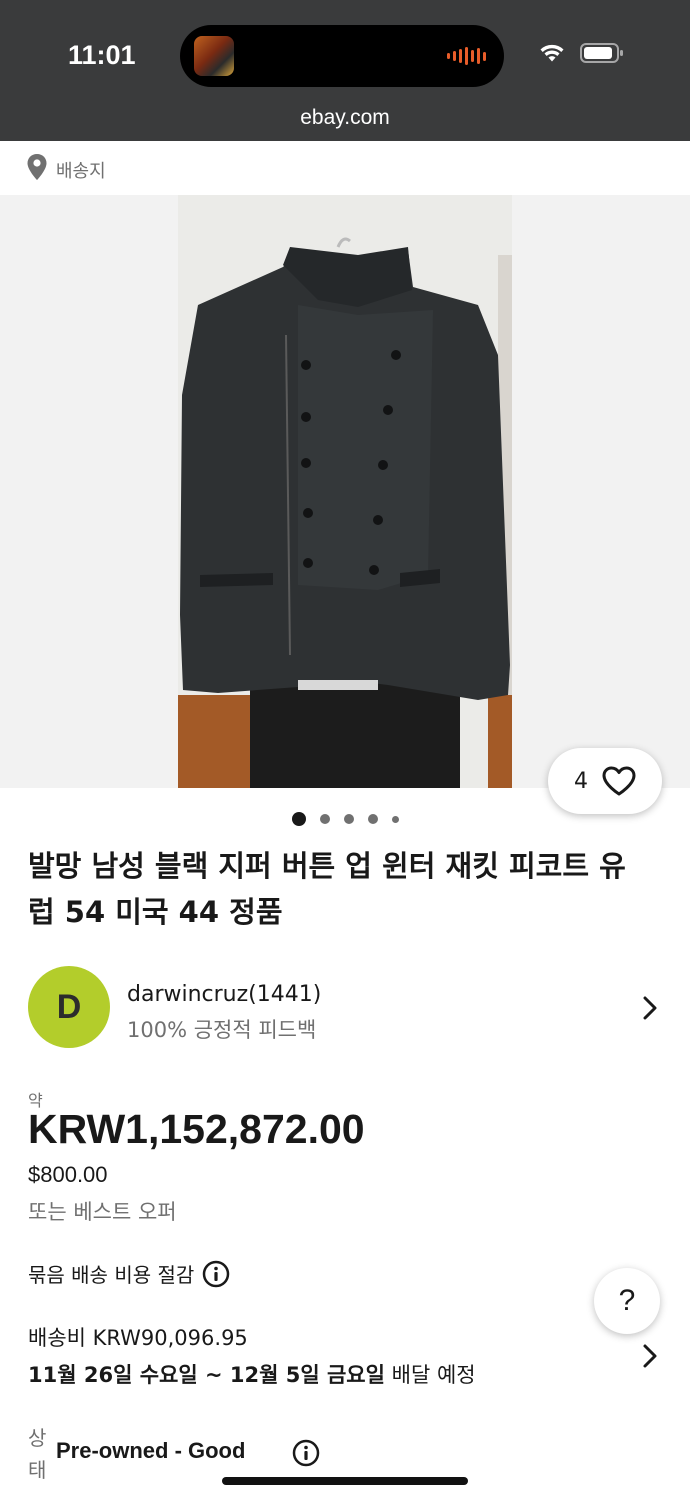  Describe the element at coordinates (345, 168) in the screenshot. I see `ship-to-location: 배송지` at that location.